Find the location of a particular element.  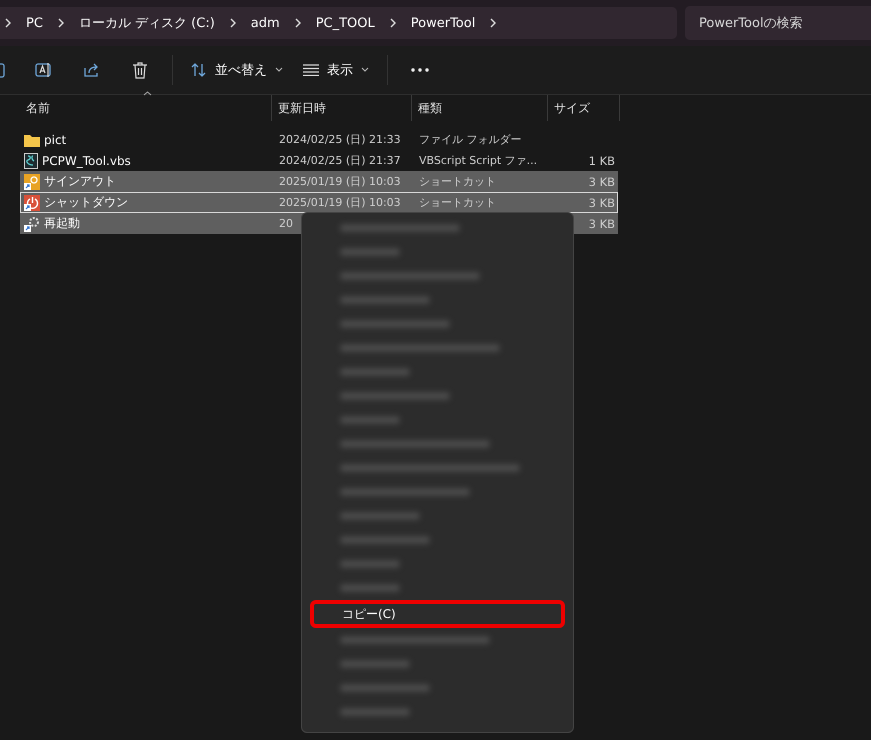

date-cell-text: 20 is located at coordinates (286, 223).